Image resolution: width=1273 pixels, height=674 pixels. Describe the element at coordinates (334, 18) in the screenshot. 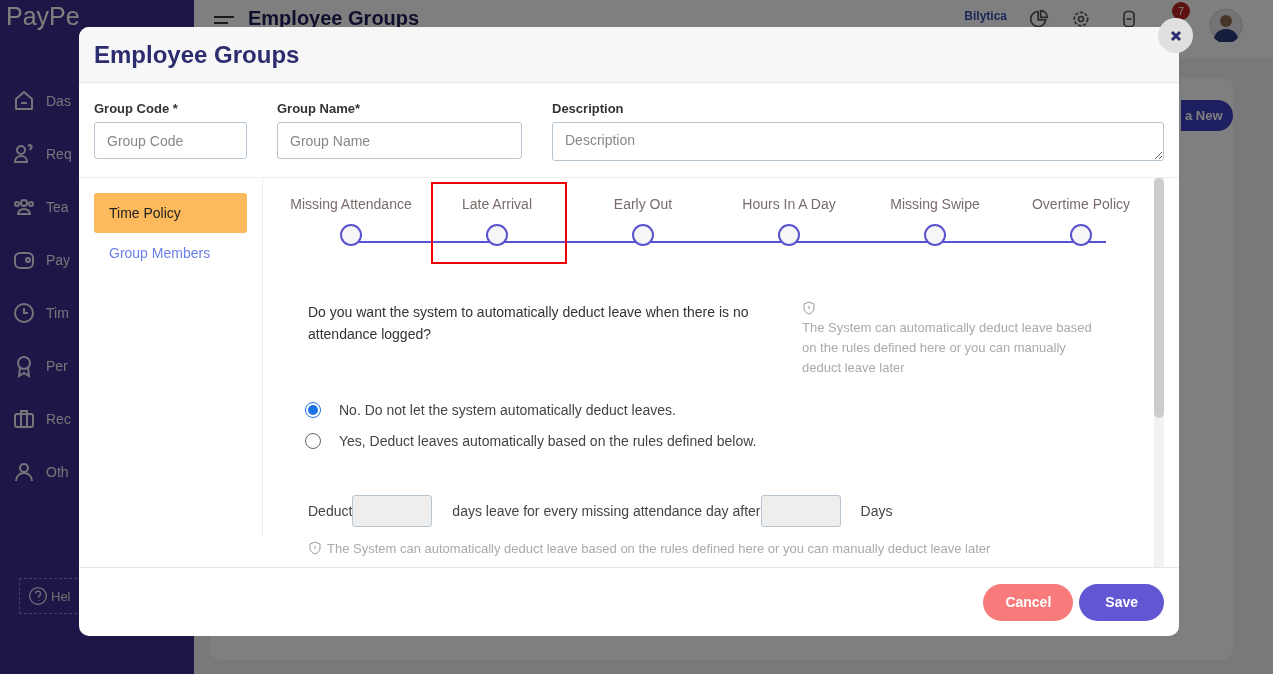

I see `page-title: Employee Groups` at that location.